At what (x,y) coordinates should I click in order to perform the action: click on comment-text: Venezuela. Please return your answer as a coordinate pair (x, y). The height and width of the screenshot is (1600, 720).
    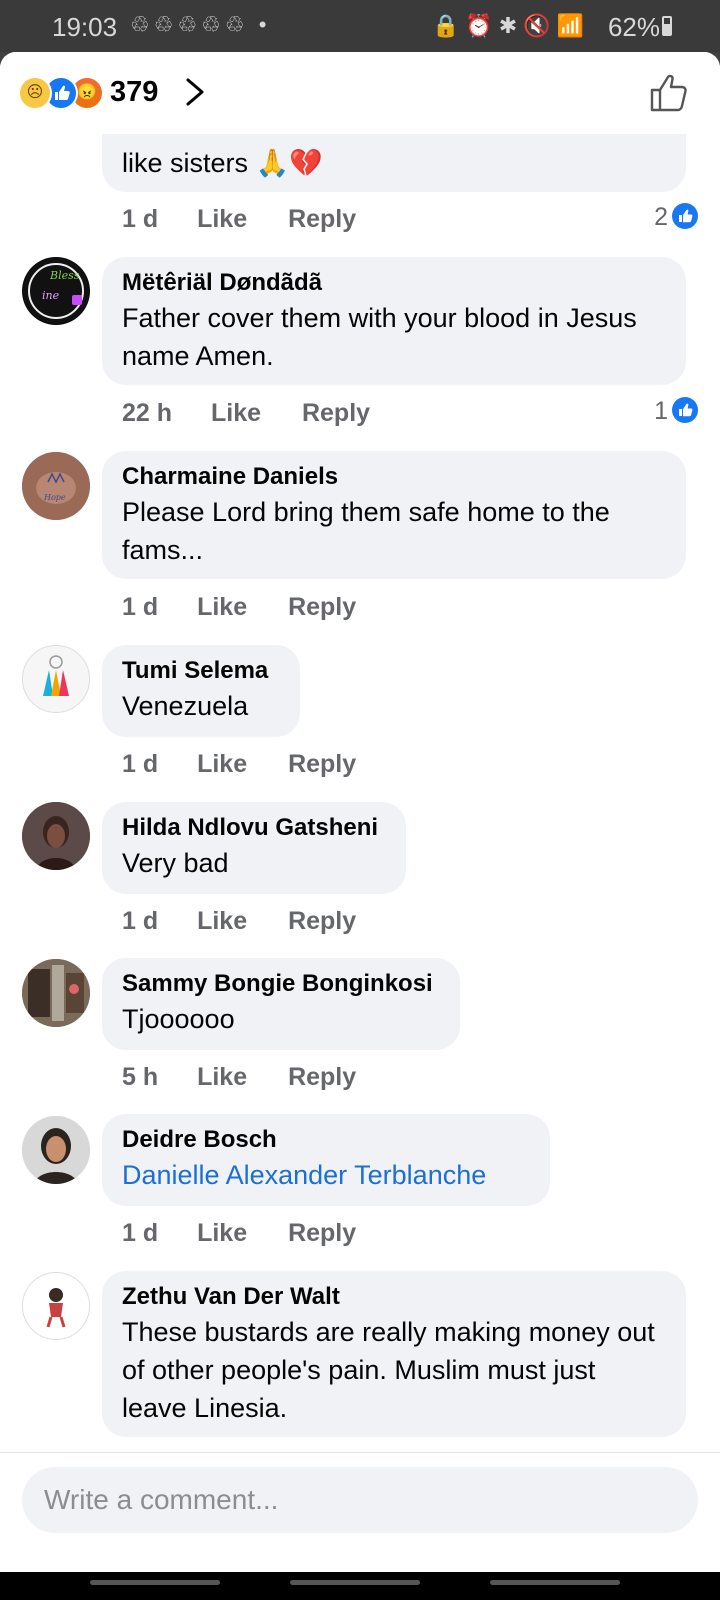
    Looking at the image, I should click on (185, 706).